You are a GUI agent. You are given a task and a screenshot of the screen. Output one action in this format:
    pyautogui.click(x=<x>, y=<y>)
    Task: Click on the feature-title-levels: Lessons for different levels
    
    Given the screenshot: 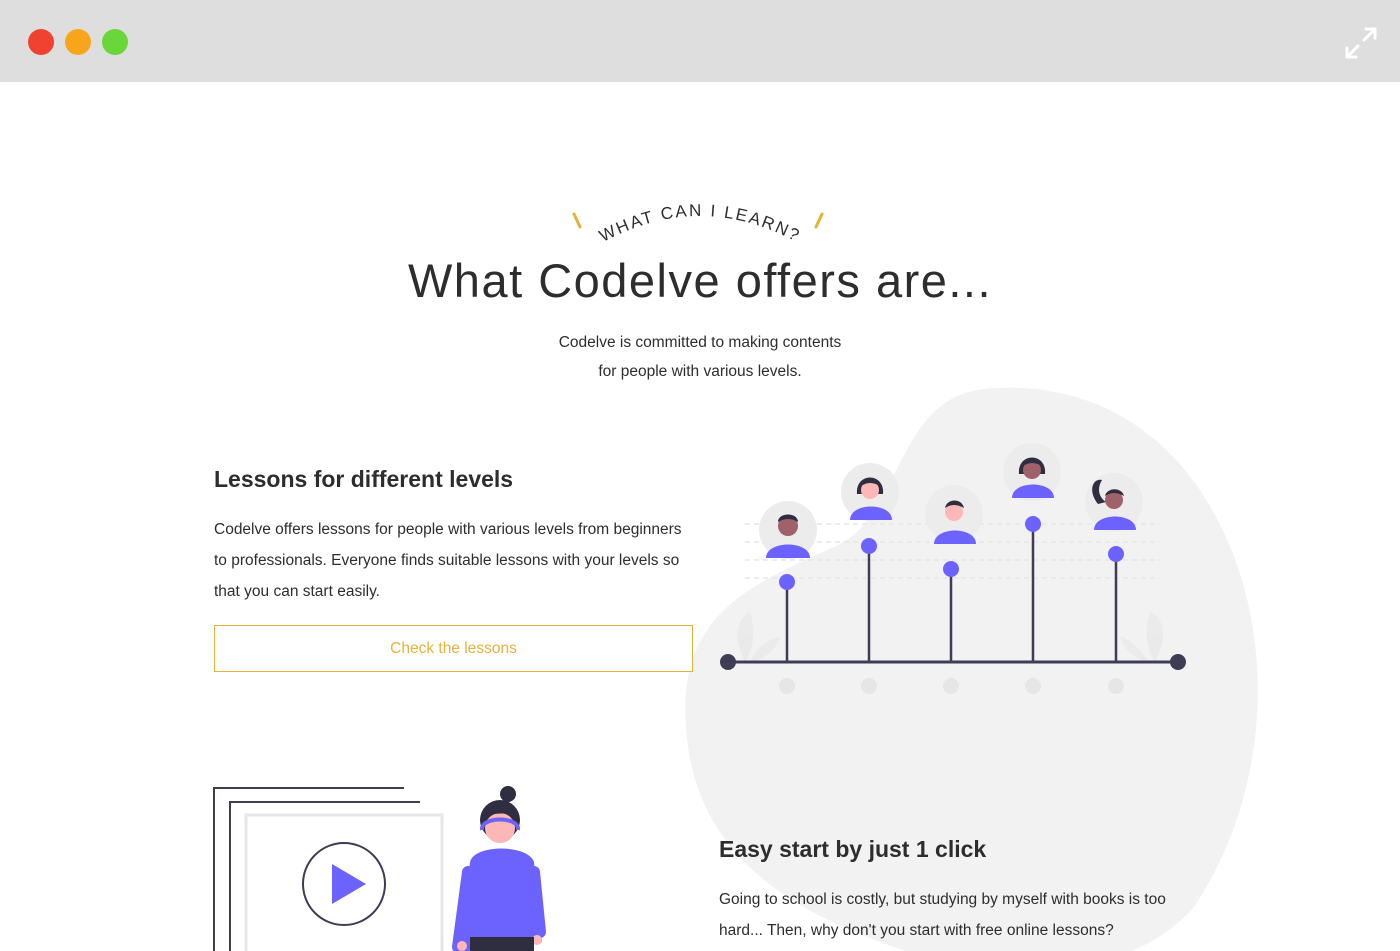 What is the action you would take?
    pyautogui.click(x=364, y=479)
    